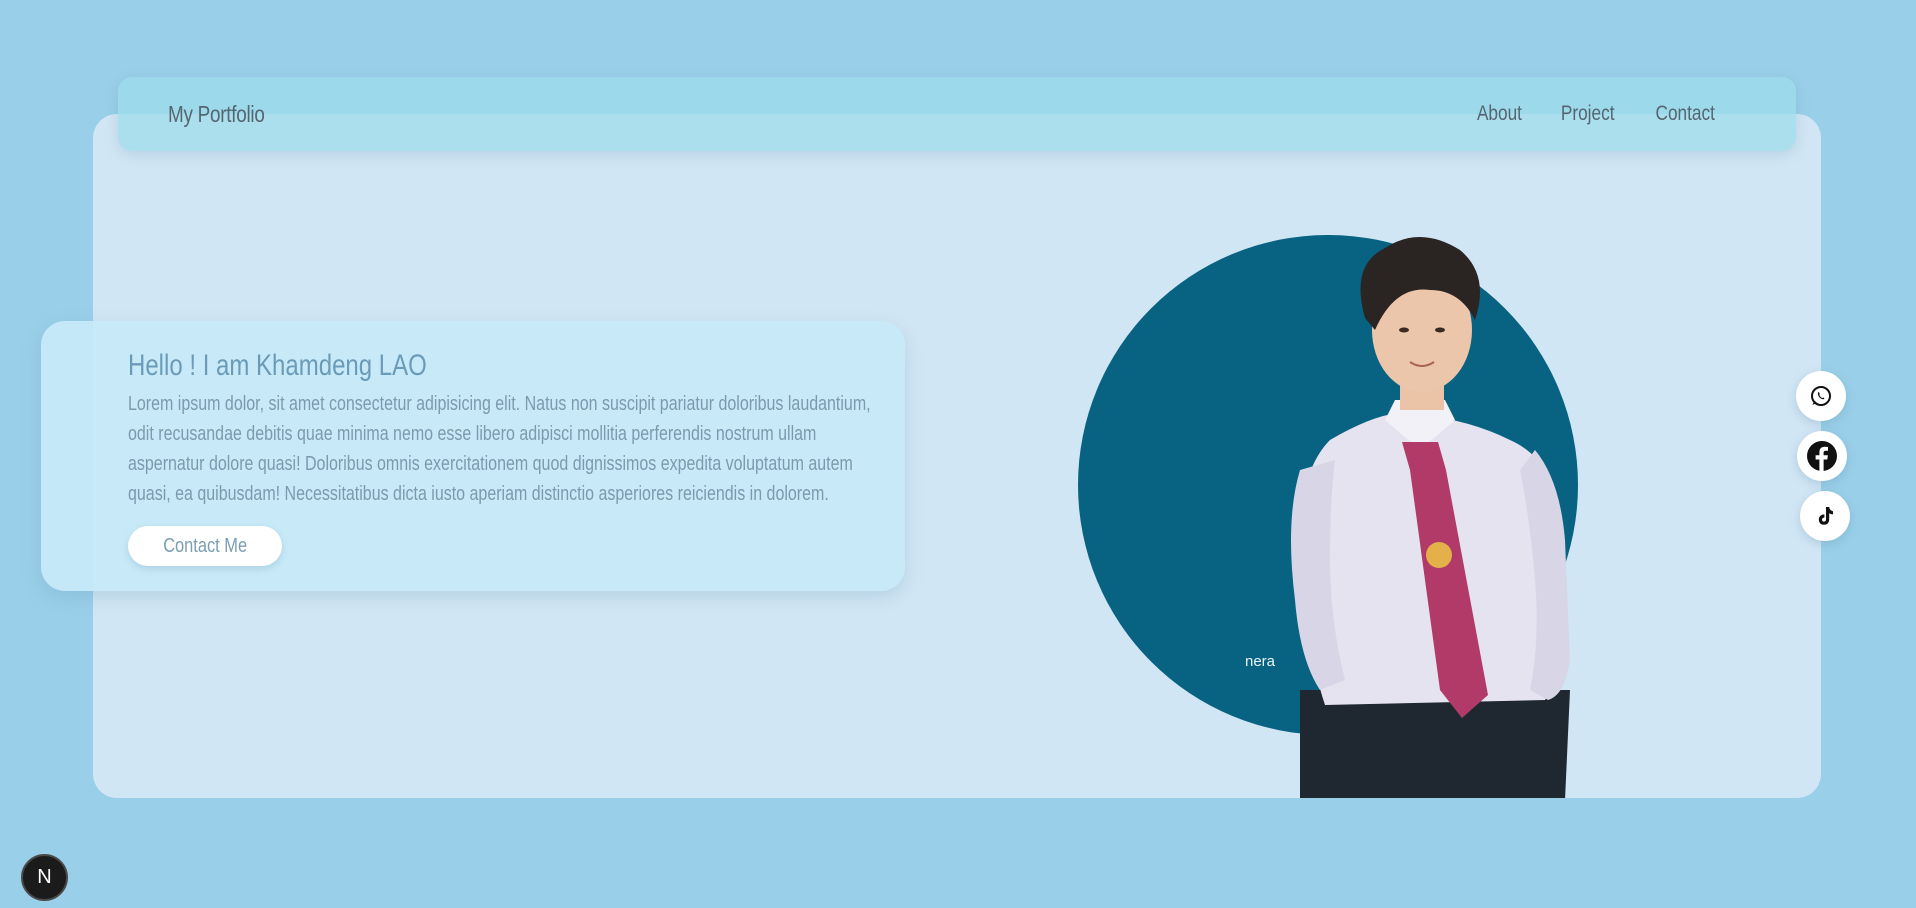  Describe the element at coordinates (1430, 517) in the screenshot. I see `profile-photo` at that location.